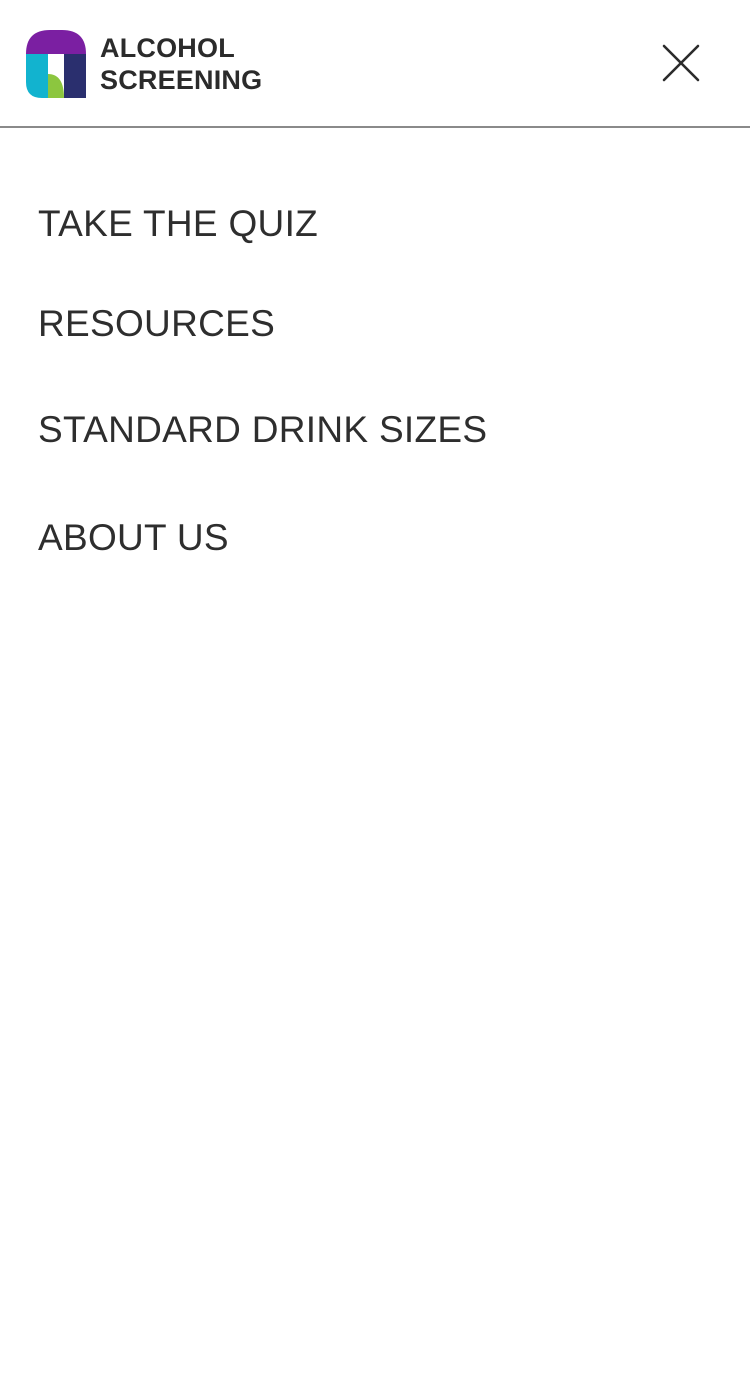 The height and width of the screenshot is (1400, 750). Describe the element at coordinates (156, 324) in the screenshot. I see `menu-item-resources: RESOURCES` at that location.